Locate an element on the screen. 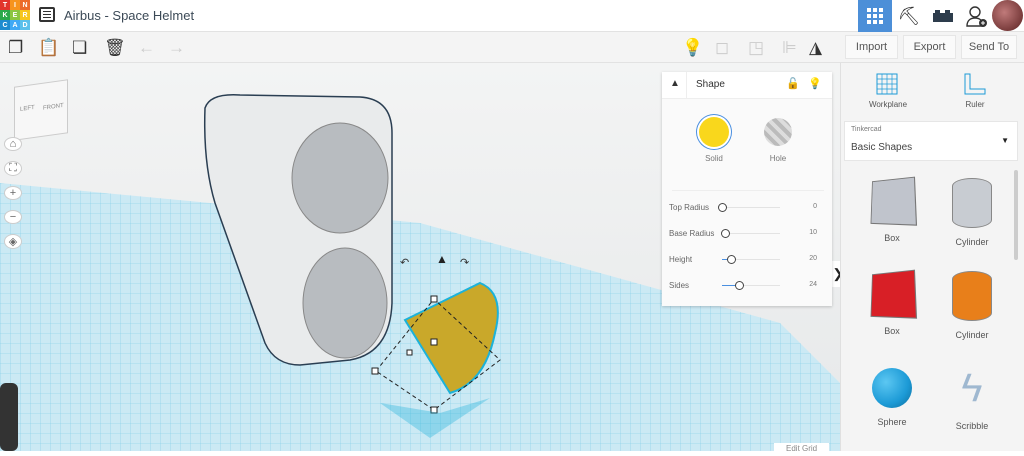 The height and width of the screenshot is (456, 1024). trash-icon: 🗑 is located at coordinates (115, 48).